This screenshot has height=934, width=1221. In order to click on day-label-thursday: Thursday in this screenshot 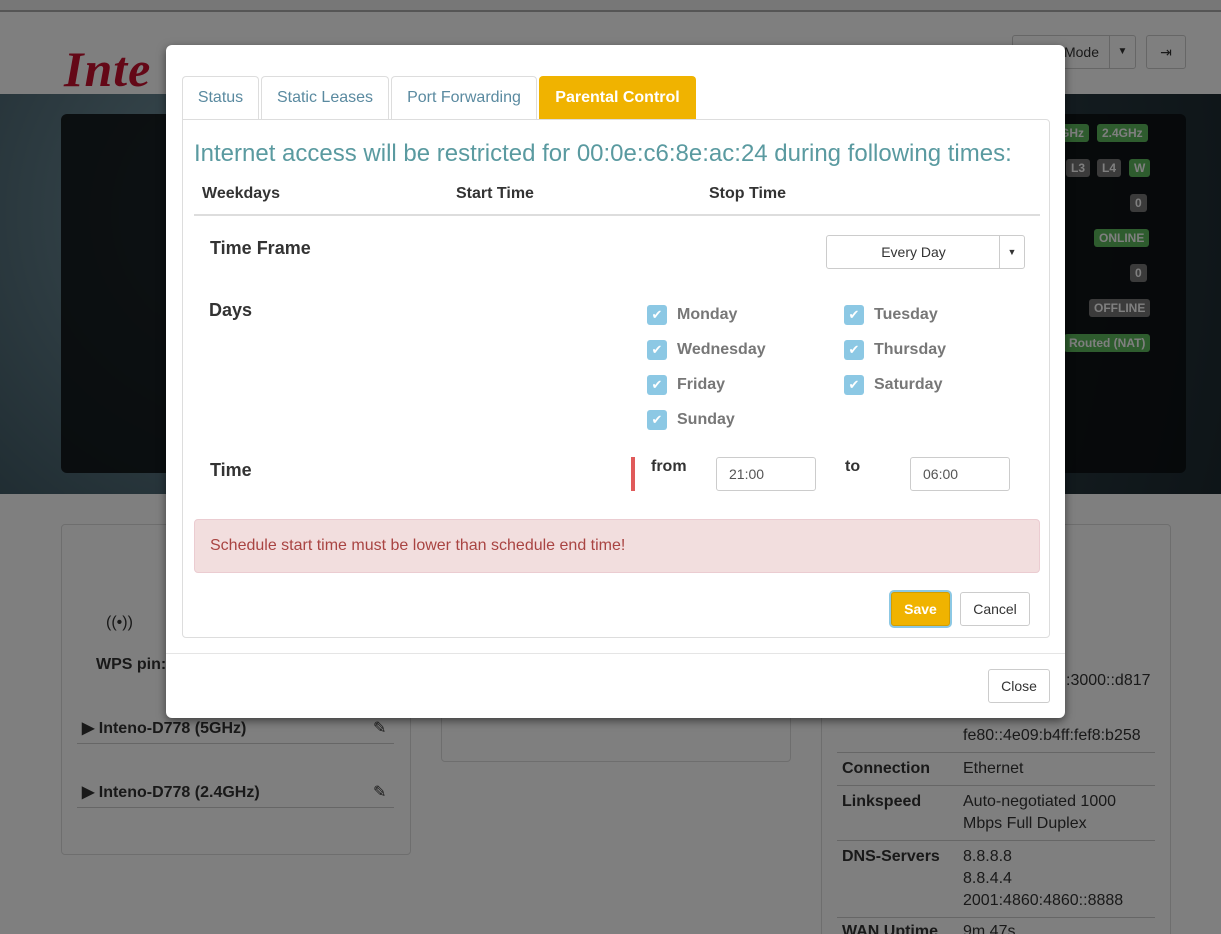, I will do `click(910, 349)`.